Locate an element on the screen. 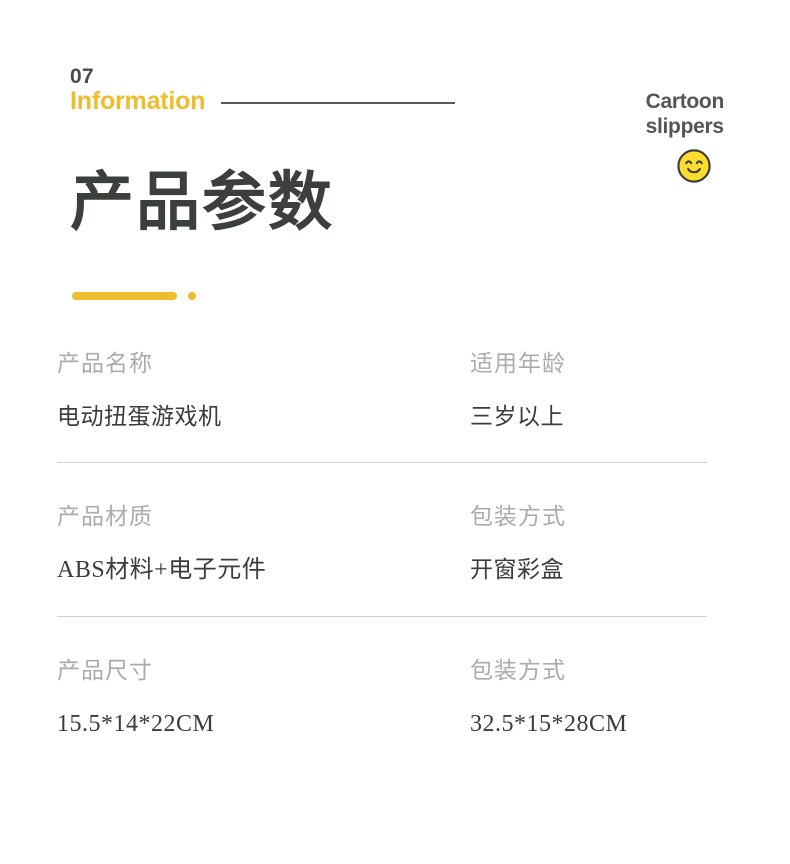 This screenshot has height=864, width=790. brand-label-line2: slippers is located at coordinates (684, 126).